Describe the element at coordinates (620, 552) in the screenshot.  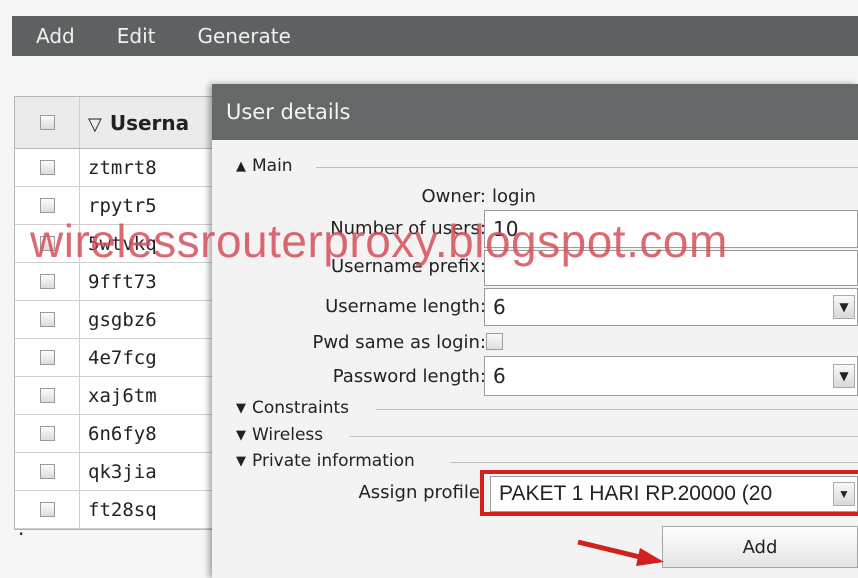
I see `annotation-arrow-icon` at that location.